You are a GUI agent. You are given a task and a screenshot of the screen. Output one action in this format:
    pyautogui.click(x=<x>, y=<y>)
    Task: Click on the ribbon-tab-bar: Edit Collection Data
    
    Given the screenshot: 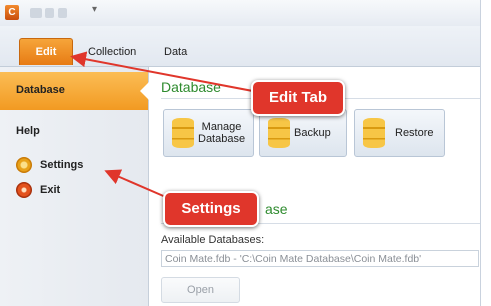 What is the action you would take?
    pyautogui.click(x=240, y=46)
    